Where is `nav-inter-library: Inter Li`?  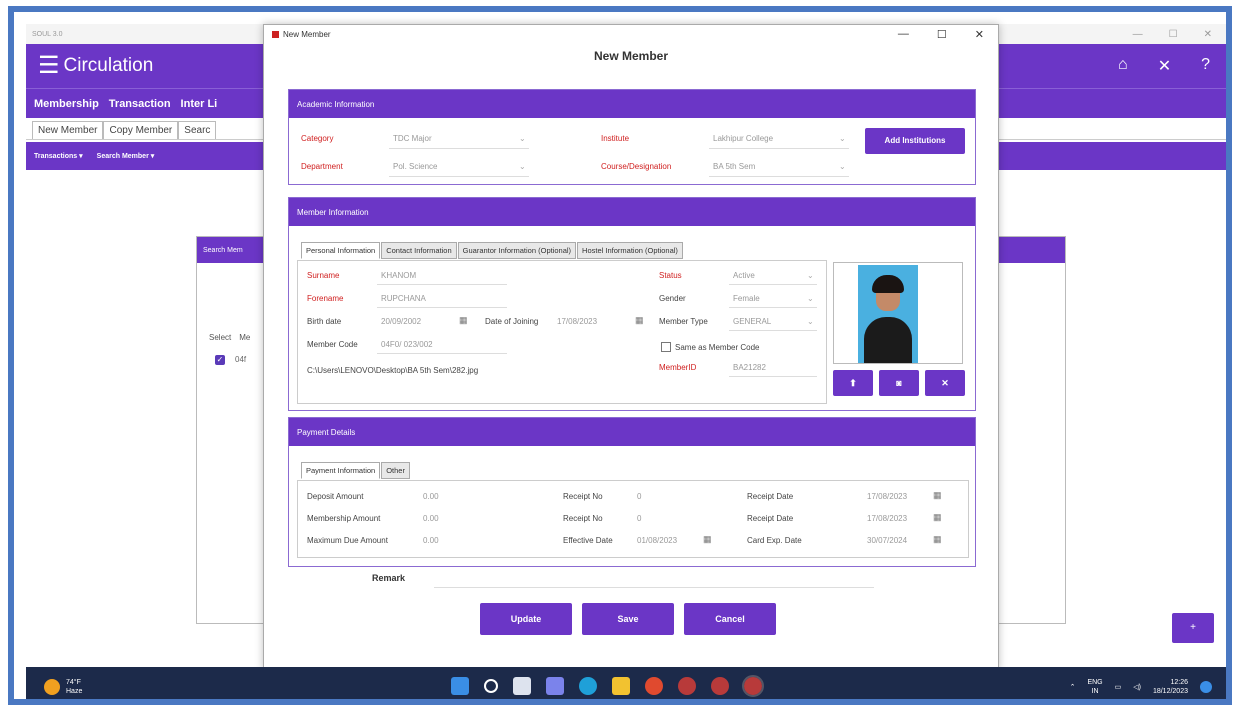 nav-inter-library: Inter Li is located at coordinates (199, 104).